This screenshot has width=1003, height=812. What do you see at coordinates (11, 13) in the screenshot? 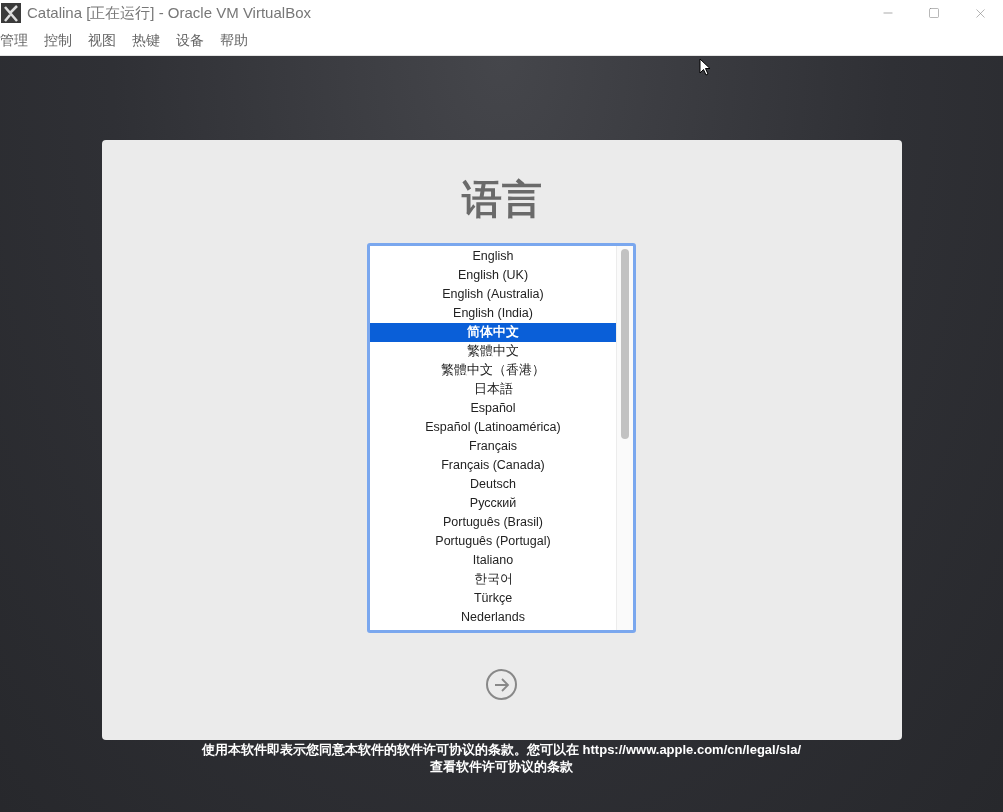
I see `app-logo-icon` at bounding box center [11, 13].